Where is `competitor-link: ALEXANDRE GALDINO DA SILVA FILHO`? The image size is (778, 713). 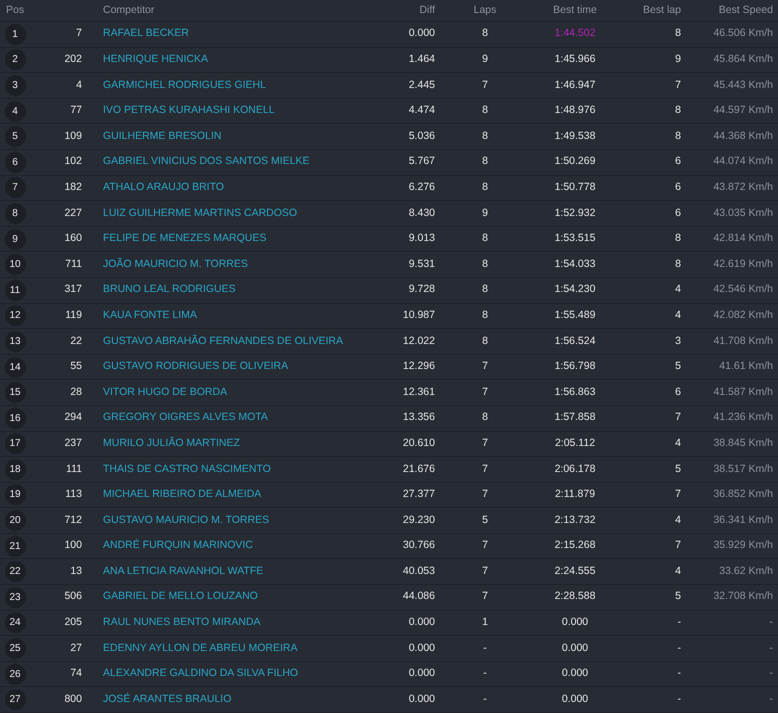
competitor-link: ALEXANDRE GALDINO DA SILVA FILHO is located at coordinates (200, 673).